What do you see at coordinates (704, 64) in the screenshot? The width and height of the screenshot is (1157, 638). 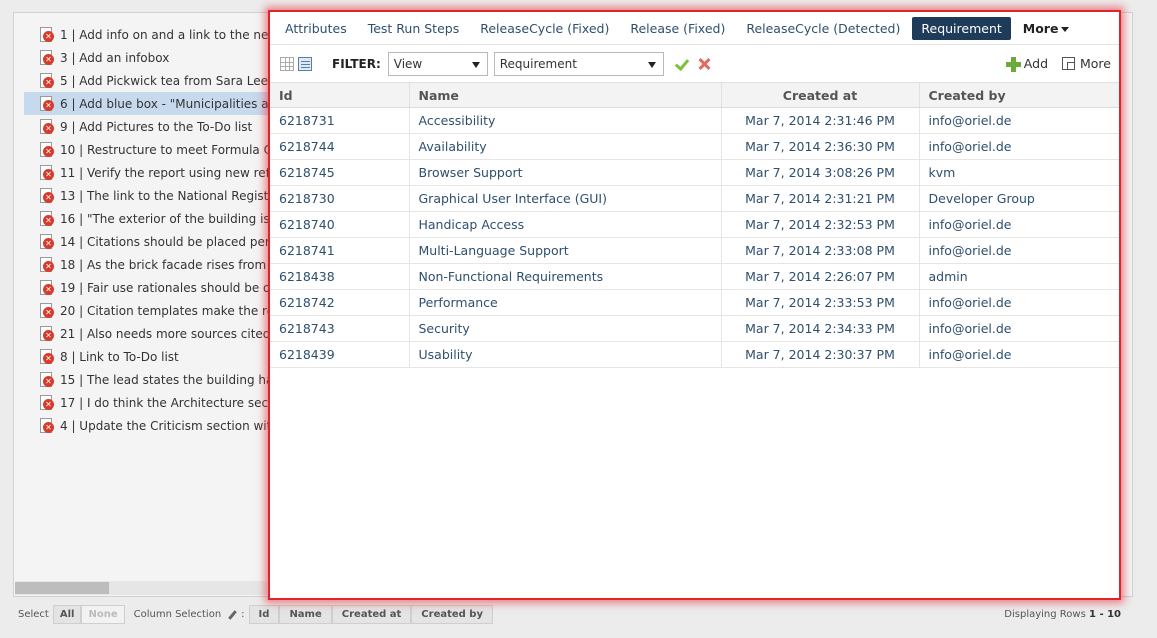 I see `clear-filter-icon` at bounding box center [704, 64].